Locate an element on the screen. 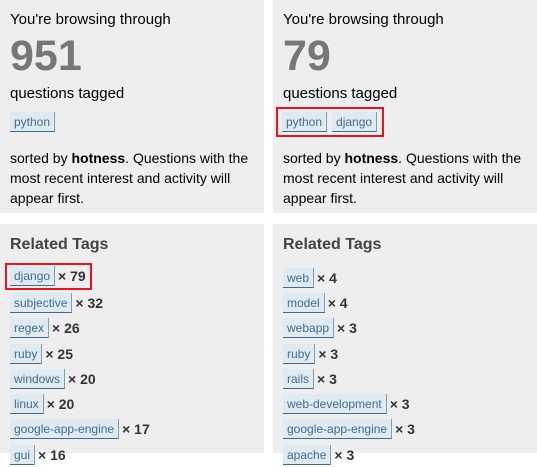 Image resolution: width=537 pixels, height=467 pixels. related-tag-item: google-app-engine × 17 is located at coordinates (80, 429).